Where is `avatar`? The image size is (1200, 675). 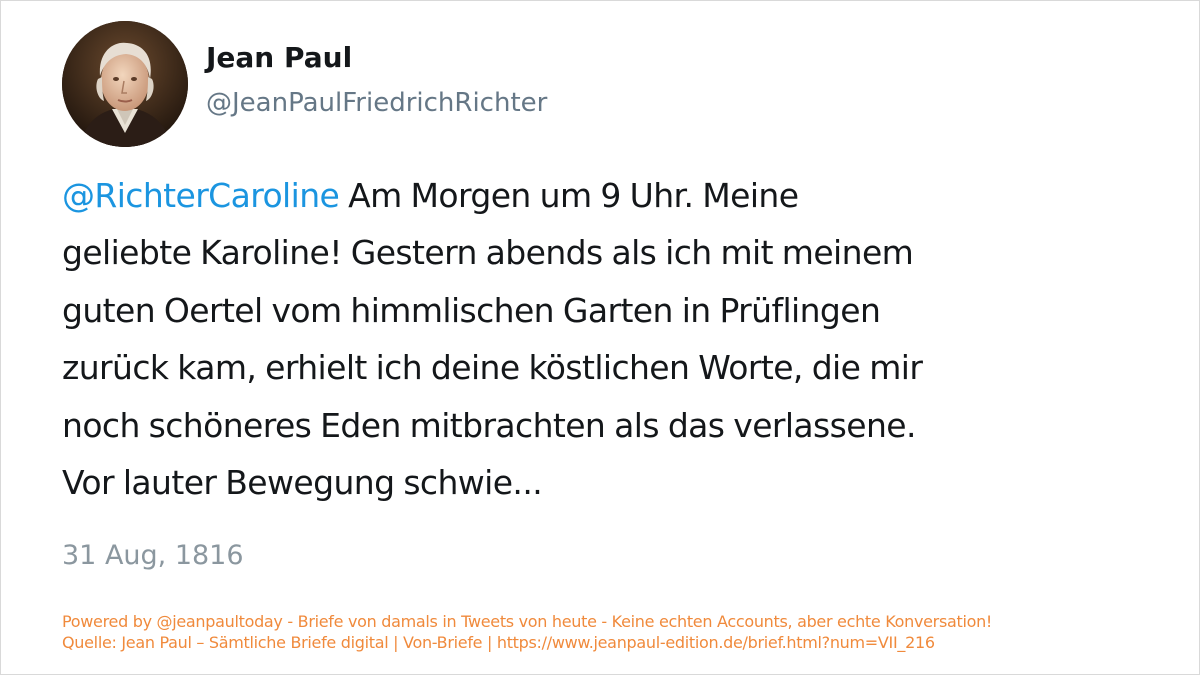
avatar is located at coordinates (125, 84).